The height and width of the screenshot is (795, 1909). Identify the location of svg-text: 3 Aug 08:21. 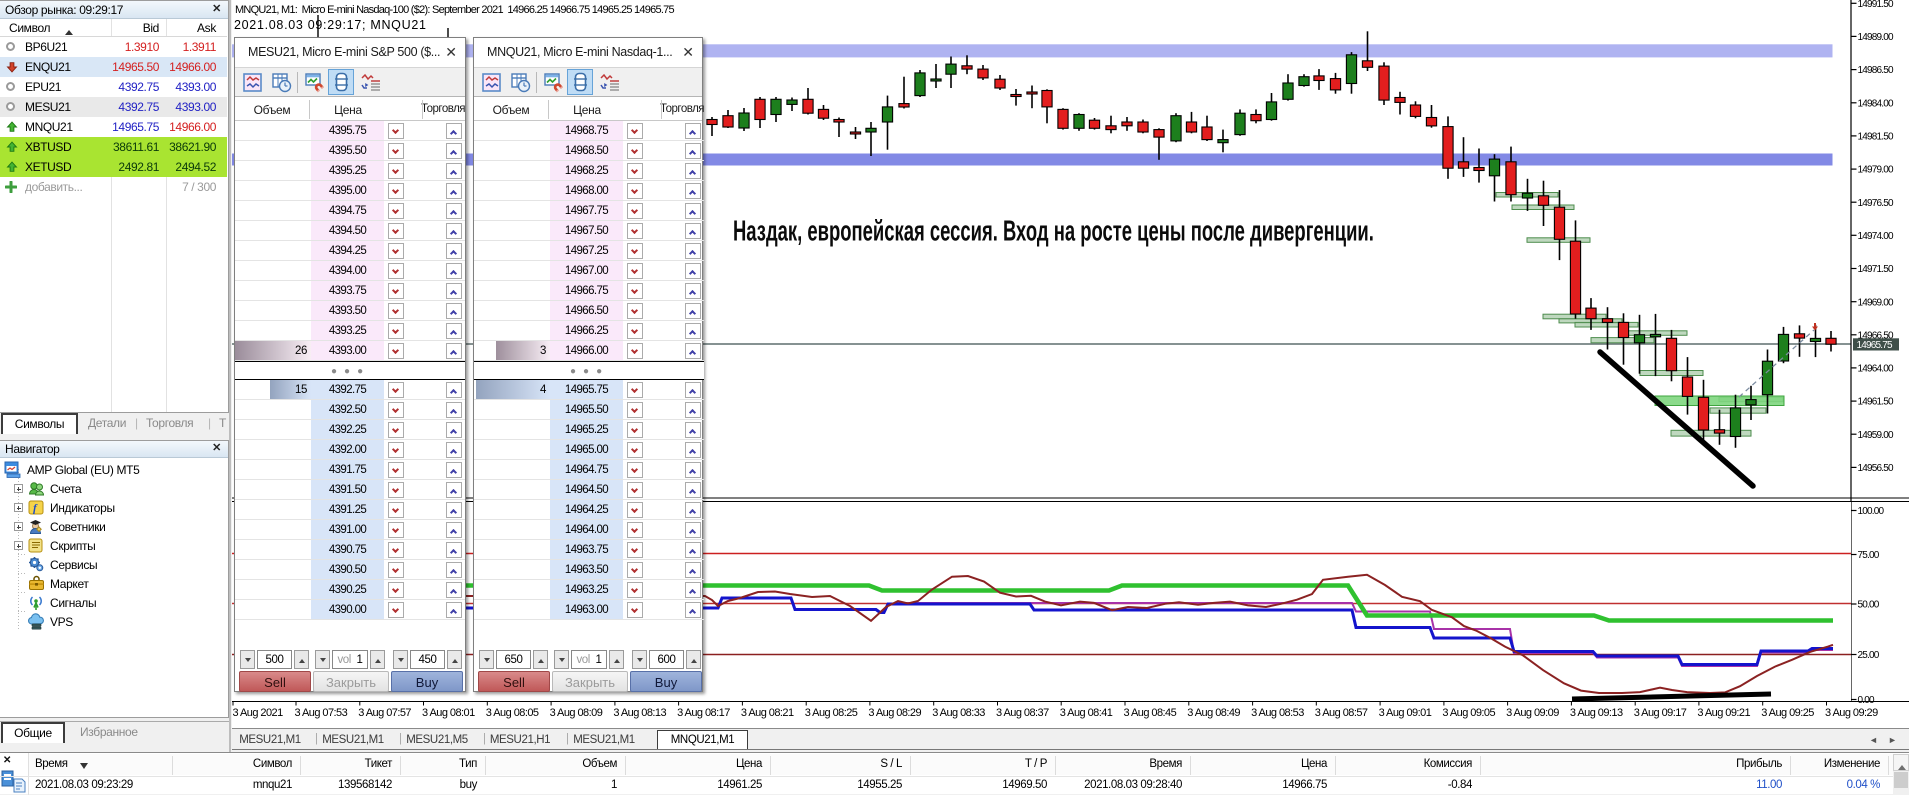
(767, 713).